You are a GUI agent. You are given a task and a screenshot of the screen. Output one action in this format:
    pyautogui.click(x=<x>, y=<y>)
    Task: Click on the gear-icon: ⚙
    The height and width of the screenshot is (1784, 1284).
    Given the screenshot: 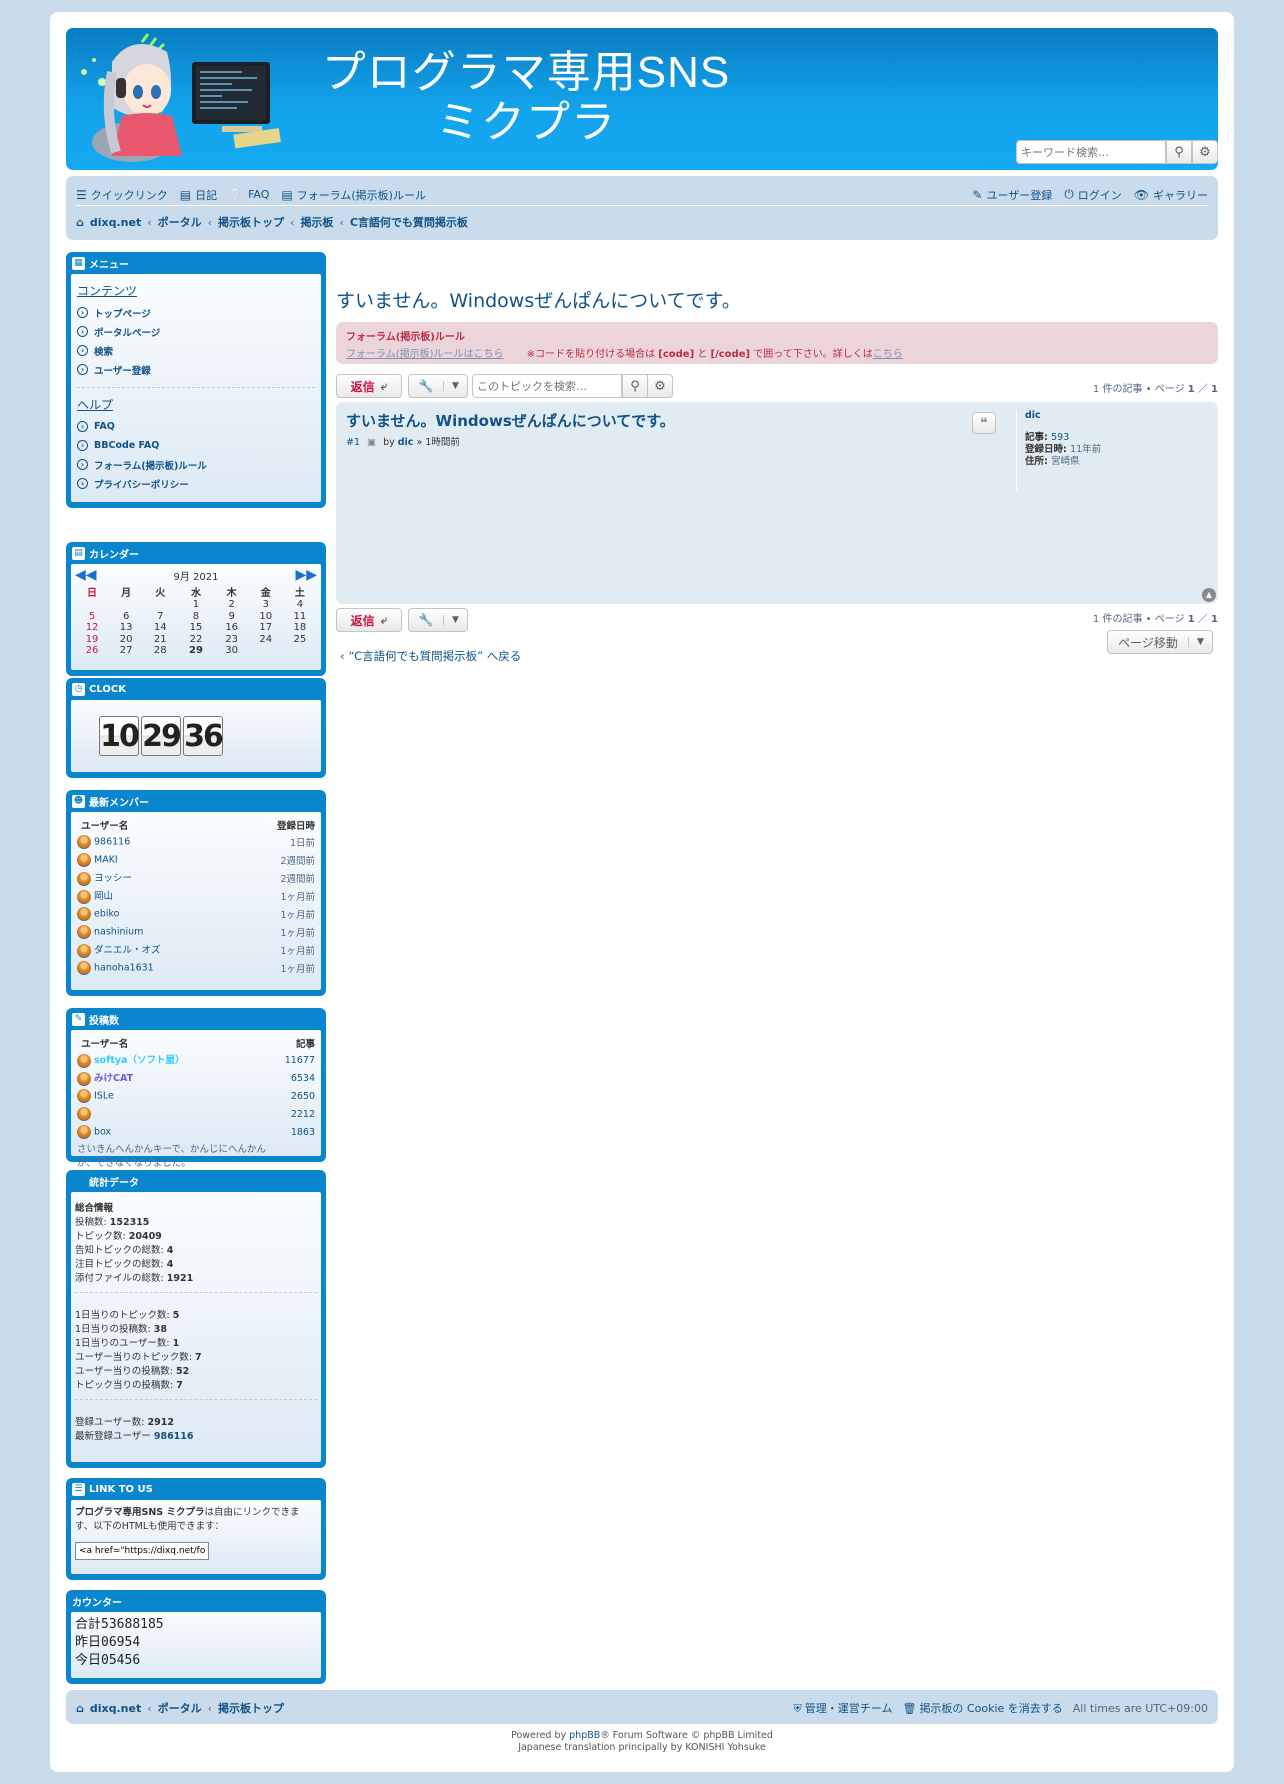 What is the action you would take?
    pyautogui.click(x=660, y=386)
    